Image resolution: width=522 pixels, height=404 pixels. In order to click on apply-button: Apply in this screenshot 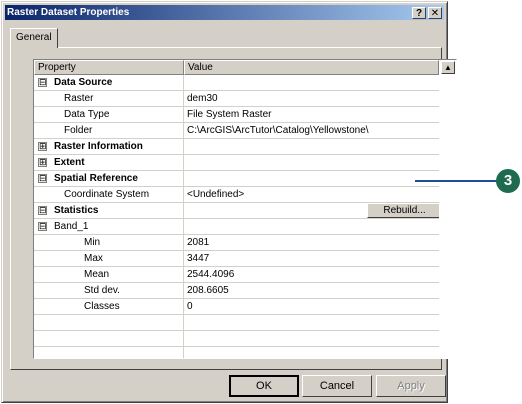, I will do `click(411, 386)`.